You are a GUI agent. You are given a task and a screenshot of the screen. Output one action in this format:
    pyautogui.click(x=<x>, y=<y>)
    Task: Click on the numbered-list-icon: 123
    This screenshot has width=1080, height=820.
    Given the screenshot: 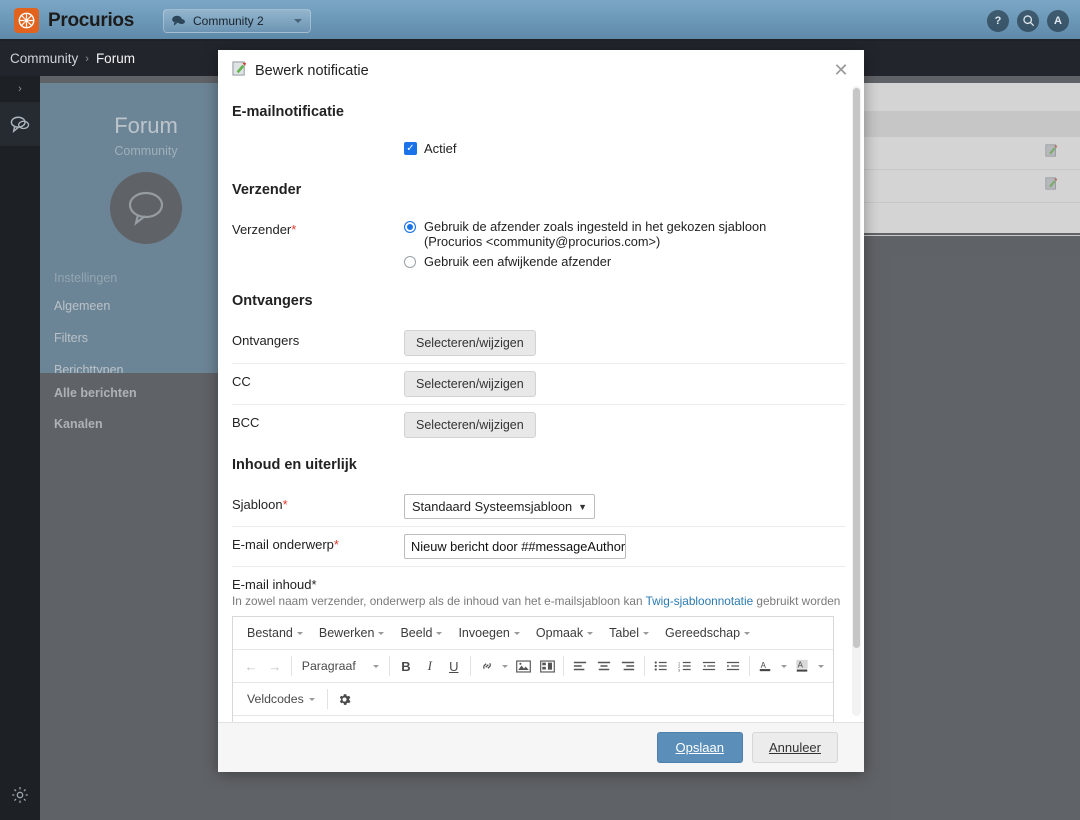 What is the action you would take?
    pyautogui.click(x=685, y=666)
    